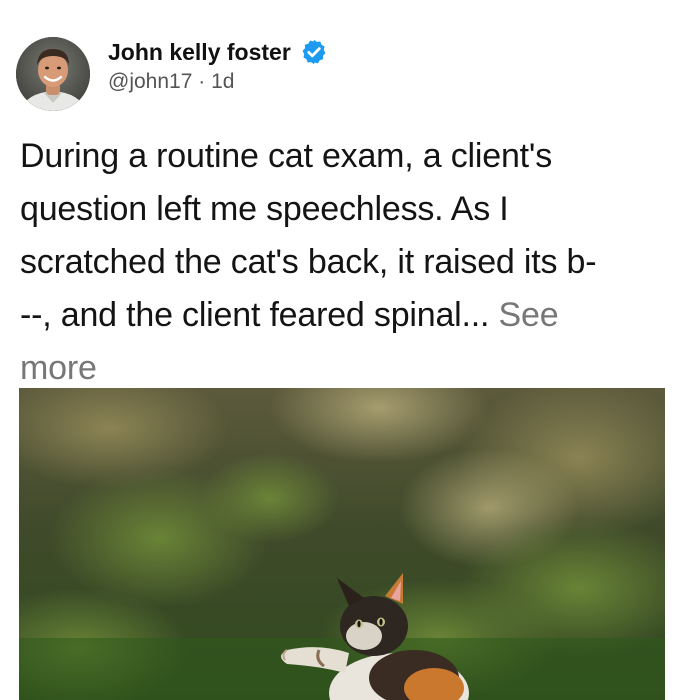 This screenshot has height=700, width=700. I want to click on post-meta: @john17 · 1d, so click(218, 82).